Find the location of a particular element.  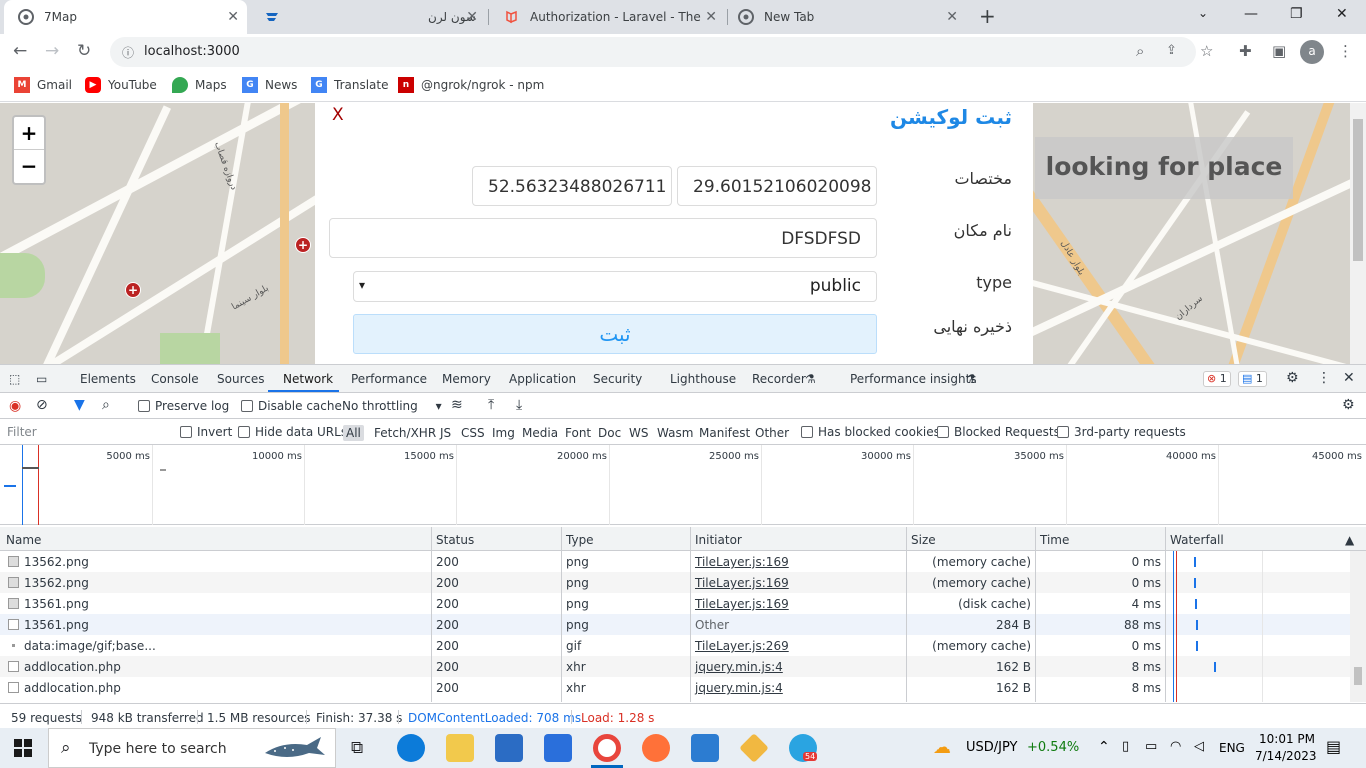

longitude-input: 52.56323488026711 is located at coordinates (572, 186).